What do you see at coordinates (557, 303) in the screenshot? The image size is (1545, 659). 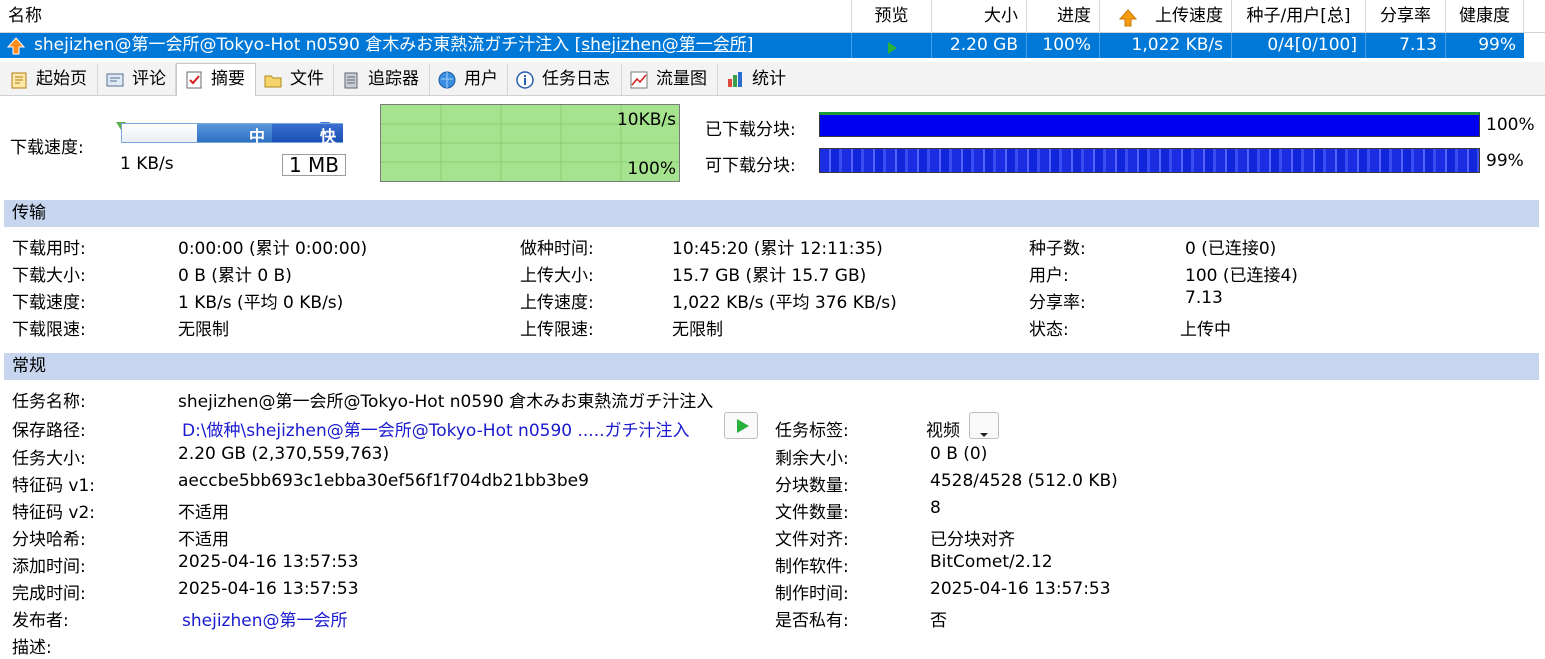 I see `ul-speed-label: 上传速度:` at bounding box center [557, 303].